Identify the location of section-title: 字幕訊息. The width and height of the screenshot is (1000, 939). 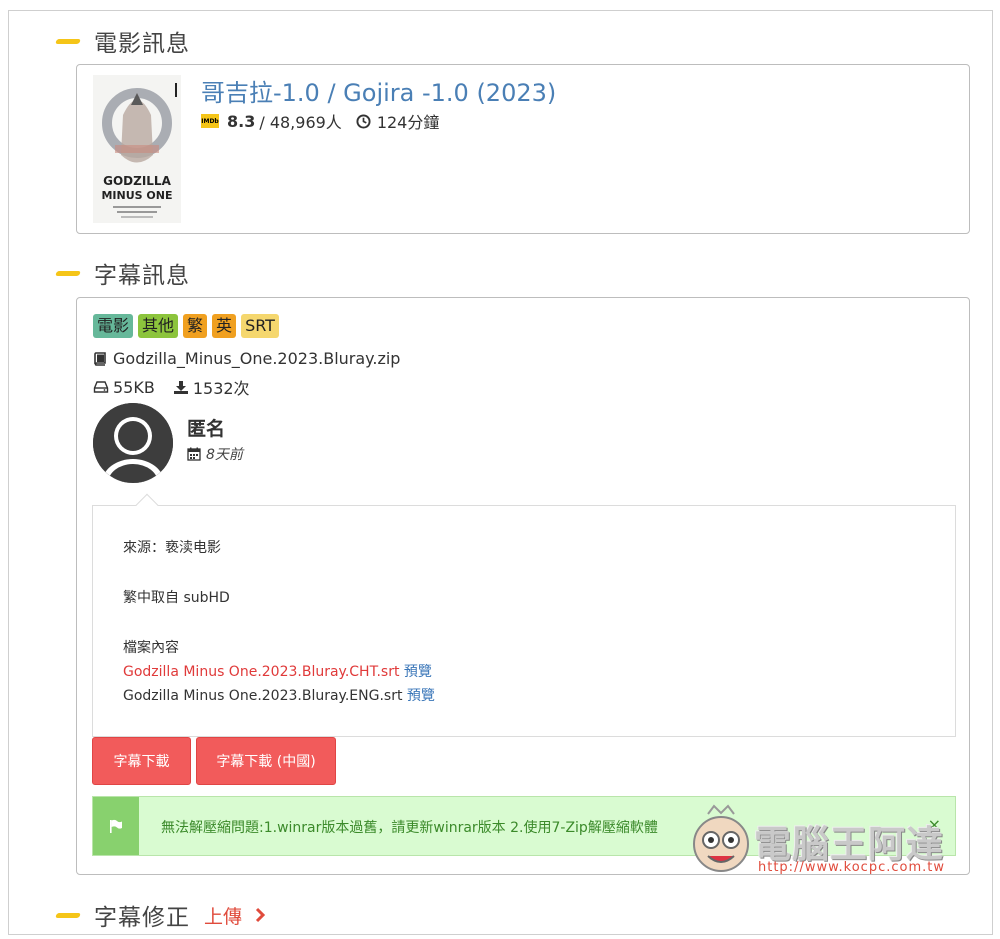
(142, 276).